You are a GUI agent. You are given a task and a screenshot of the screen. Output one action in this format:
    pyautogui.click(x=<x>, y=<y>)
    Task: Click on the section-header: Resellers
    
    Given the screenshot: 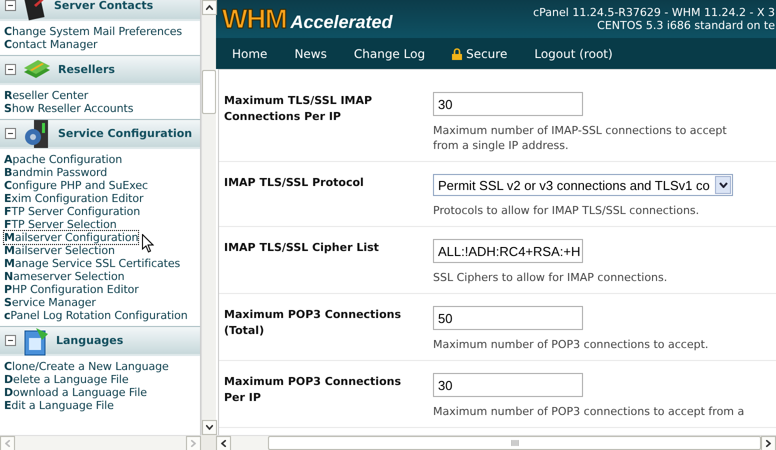 What is the action you would take?
    pyautogui.click(x=100, y=70)
    